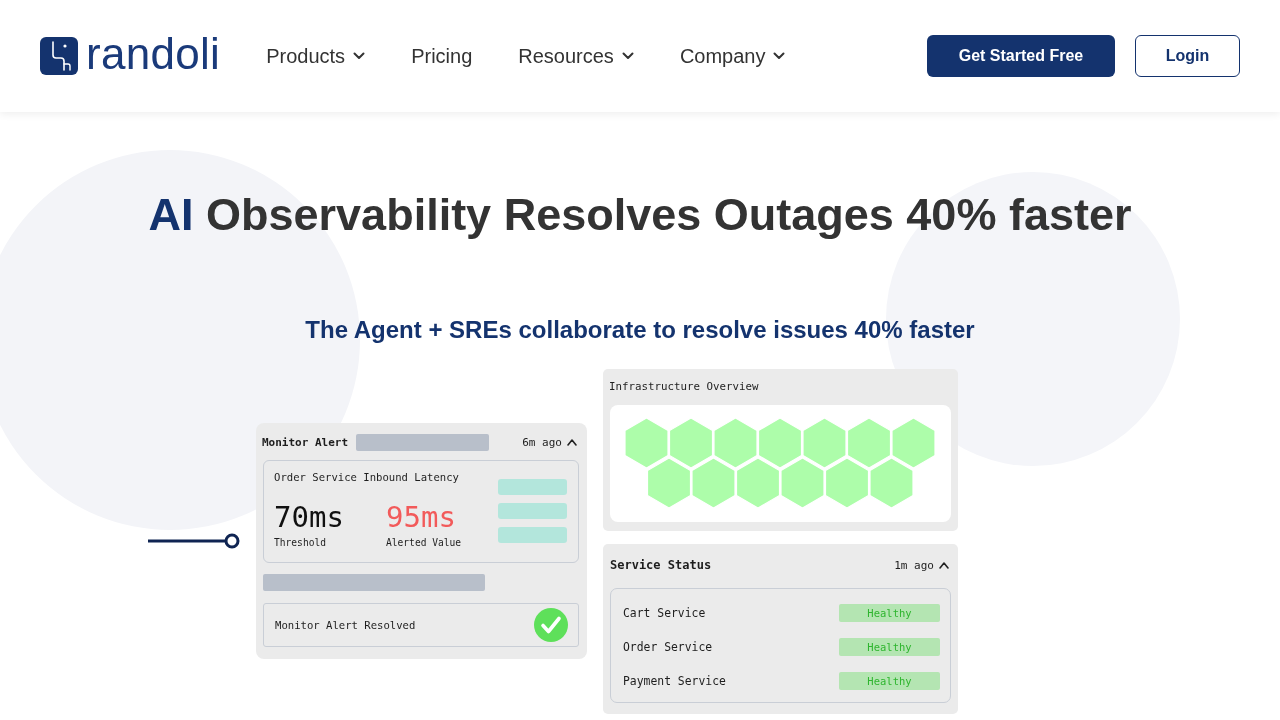  Describe the element at coordinates (305, 442) in the screenshot. I see `card-title: Monitor Alert` at that location.